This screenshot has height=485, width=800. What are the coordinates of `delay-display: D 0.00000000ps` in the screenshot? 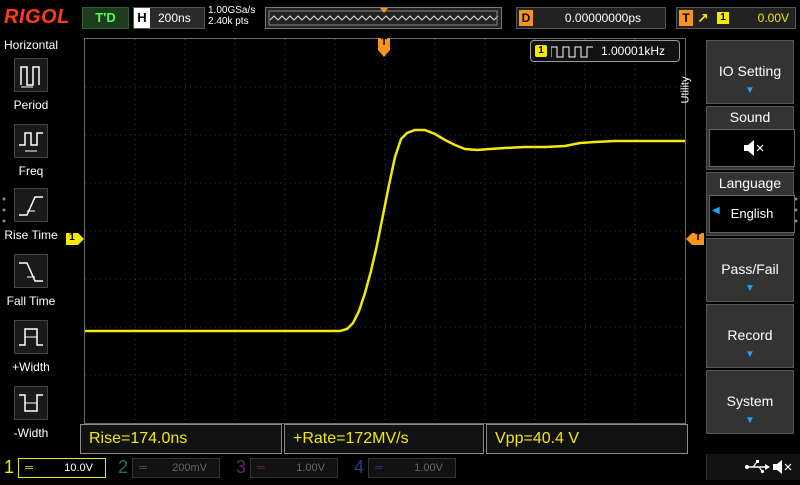 It's located at (591, 18).